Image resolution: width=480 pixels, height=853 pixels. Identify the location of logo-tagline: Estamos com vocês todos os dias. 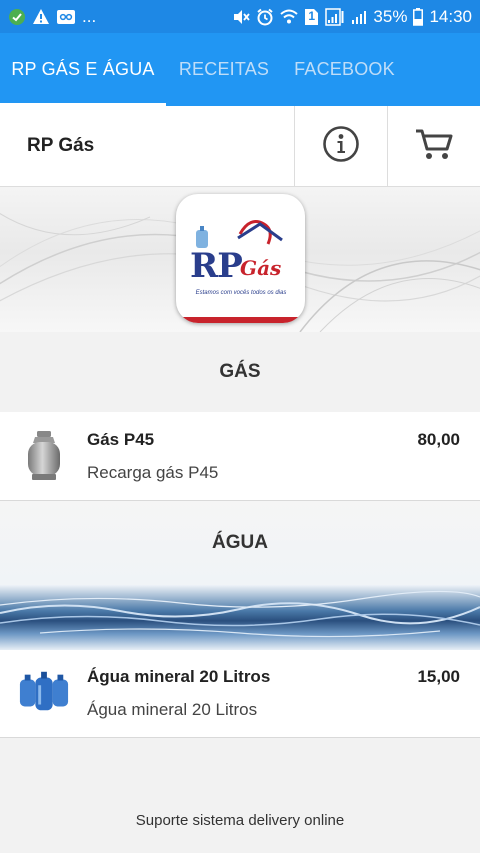
(241, 293).